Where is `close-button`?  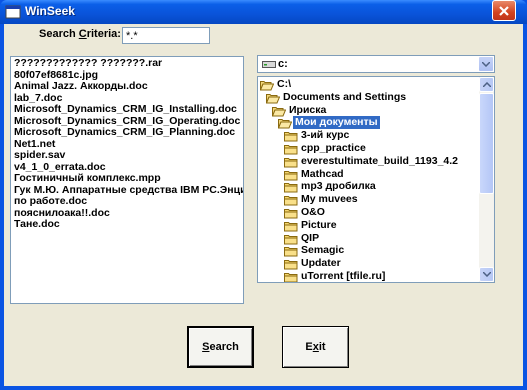 close-button is located at coordinates (504, 10).